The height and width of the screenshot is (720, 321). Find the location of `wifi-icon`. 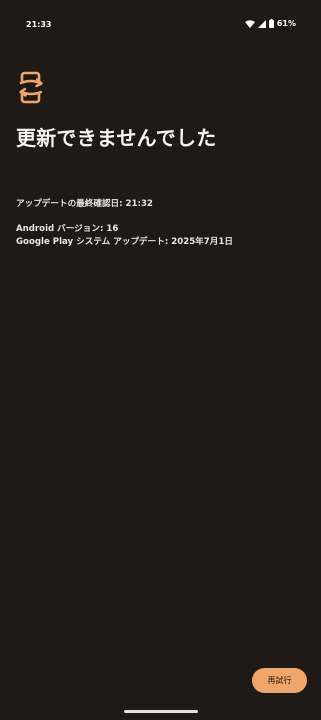

wifi-icon is located at coordinates (249, 23).